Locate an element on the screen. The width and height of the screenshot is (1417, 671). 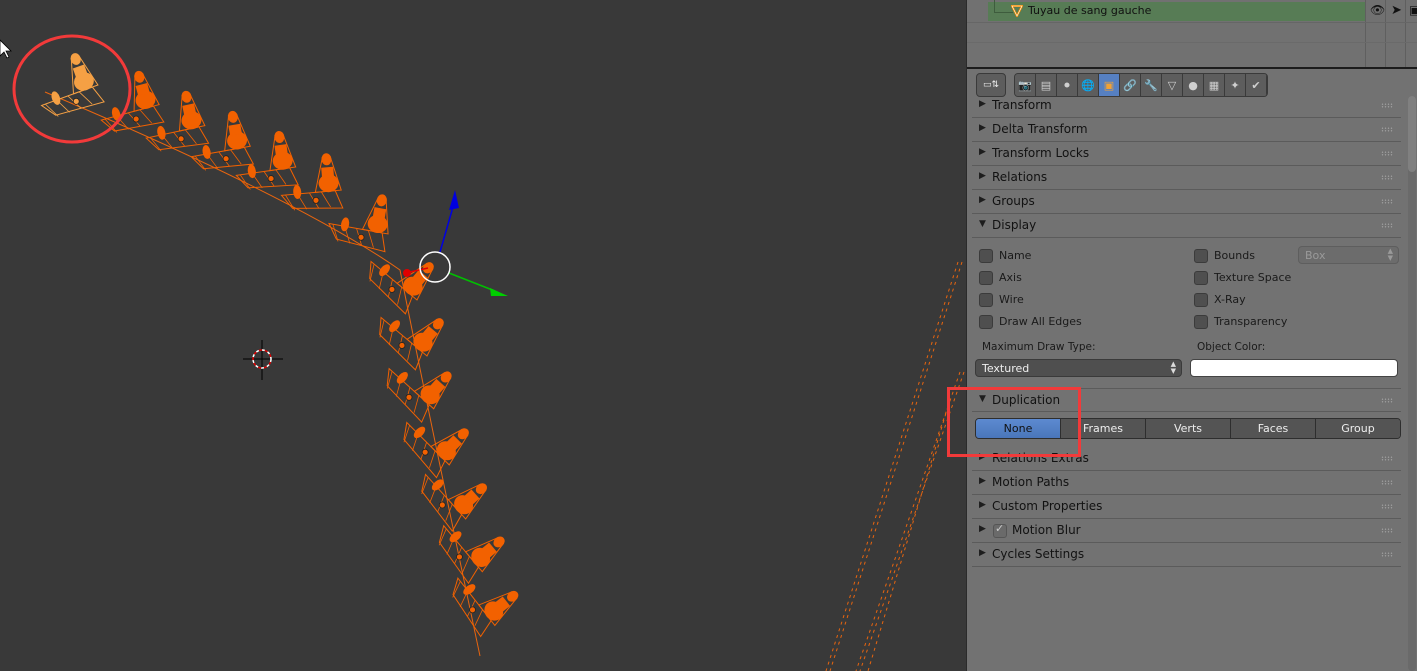
panel-groups: ▶ Groups is located at coordinates (1186, 202).